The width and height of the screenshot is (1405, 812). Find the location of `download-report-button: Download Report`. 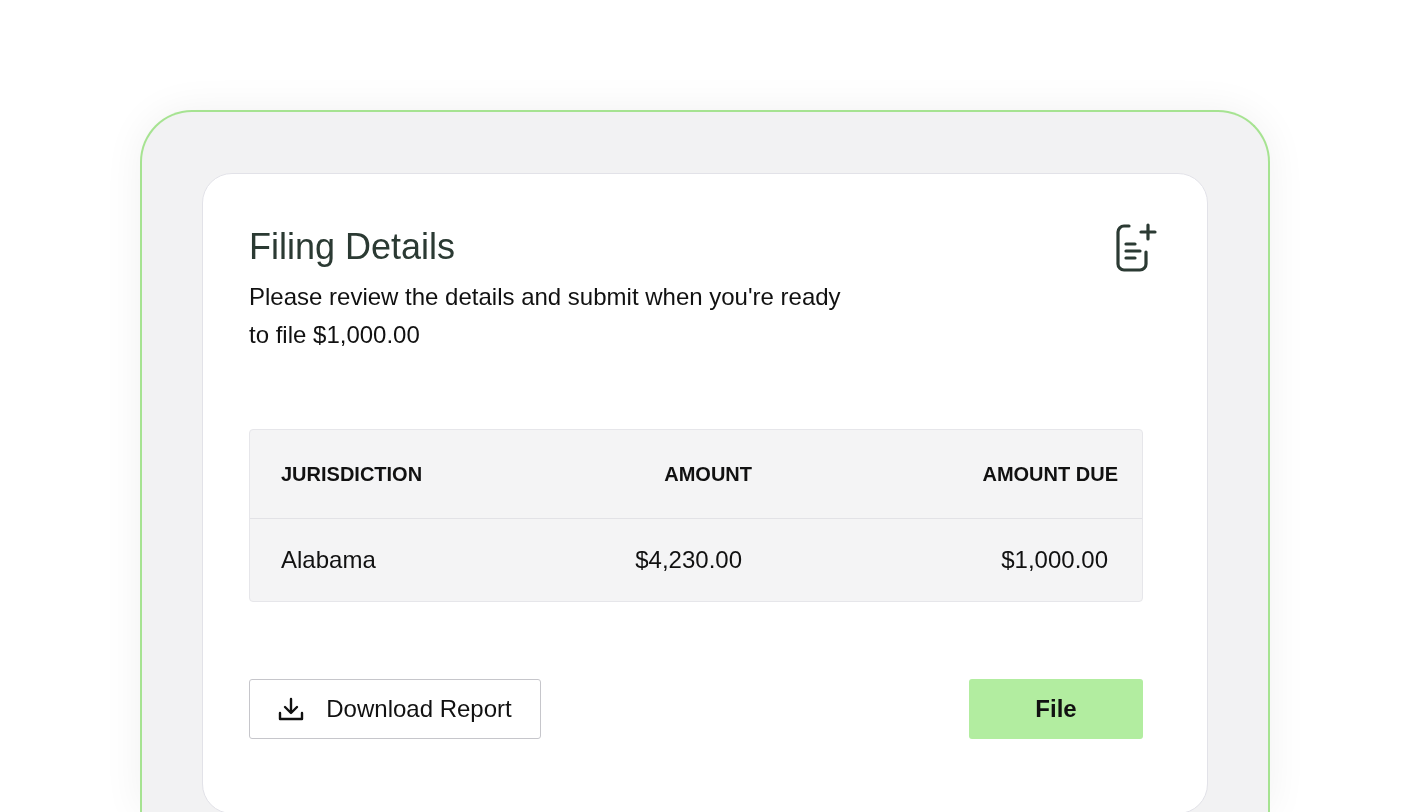

download-report-button: Download Report is located at coordinates (395, 709).